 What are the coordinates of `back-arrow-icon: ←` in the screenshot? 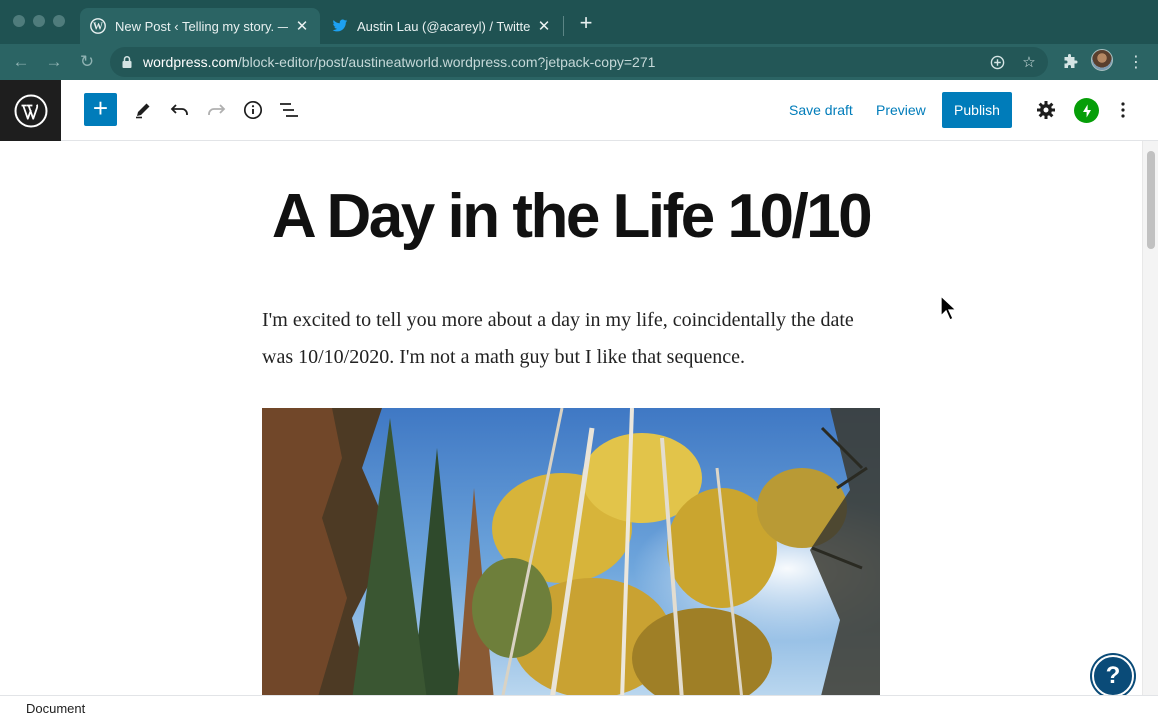 It's located at (21, 62).